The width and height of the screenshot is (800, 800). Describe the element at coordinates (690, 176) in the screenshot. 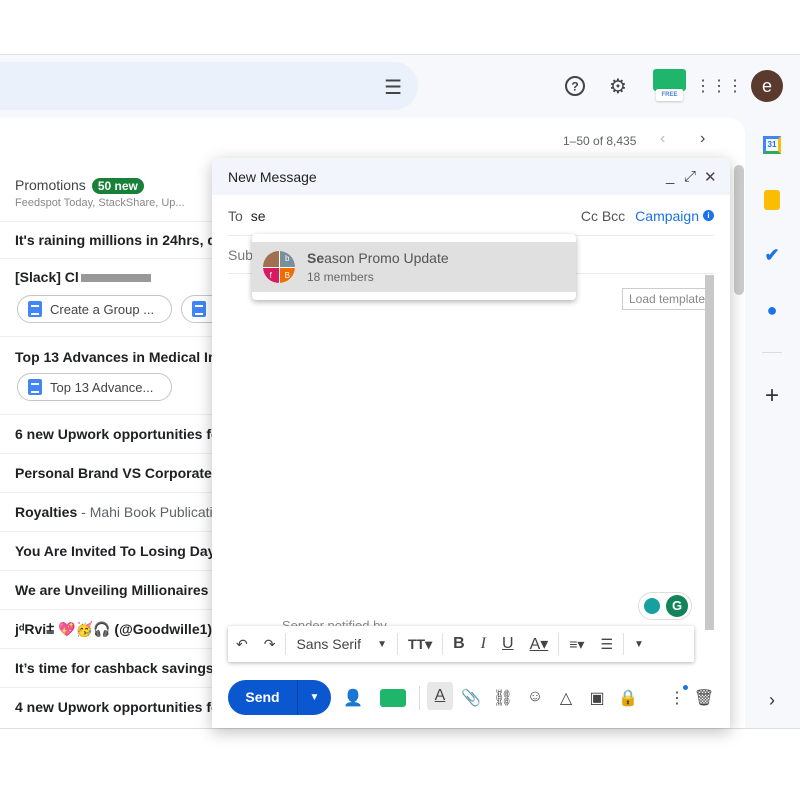

I see `fullscreen-icon: ⤢` at that location.